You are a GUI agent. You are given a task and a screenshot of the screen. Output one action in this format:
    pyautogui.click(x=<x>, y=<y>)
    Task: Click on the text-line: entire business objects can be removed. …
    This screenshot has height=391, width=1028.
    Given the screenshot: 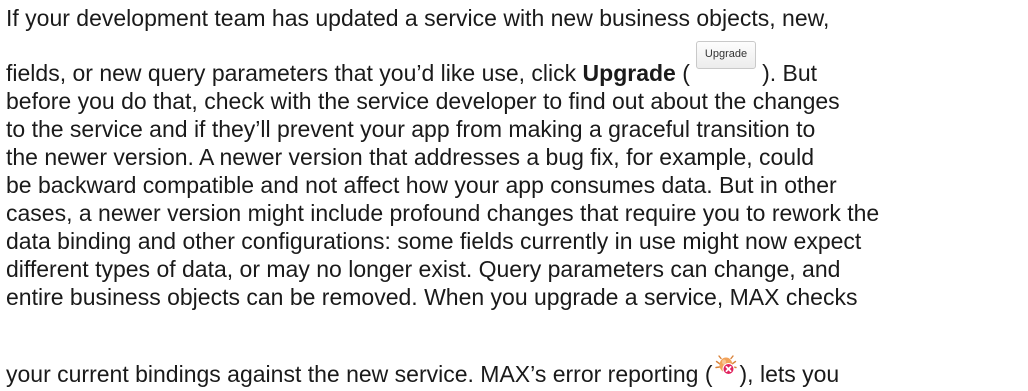 What is the action you would take?
    pyautogui.click(x=432, y=297)
    